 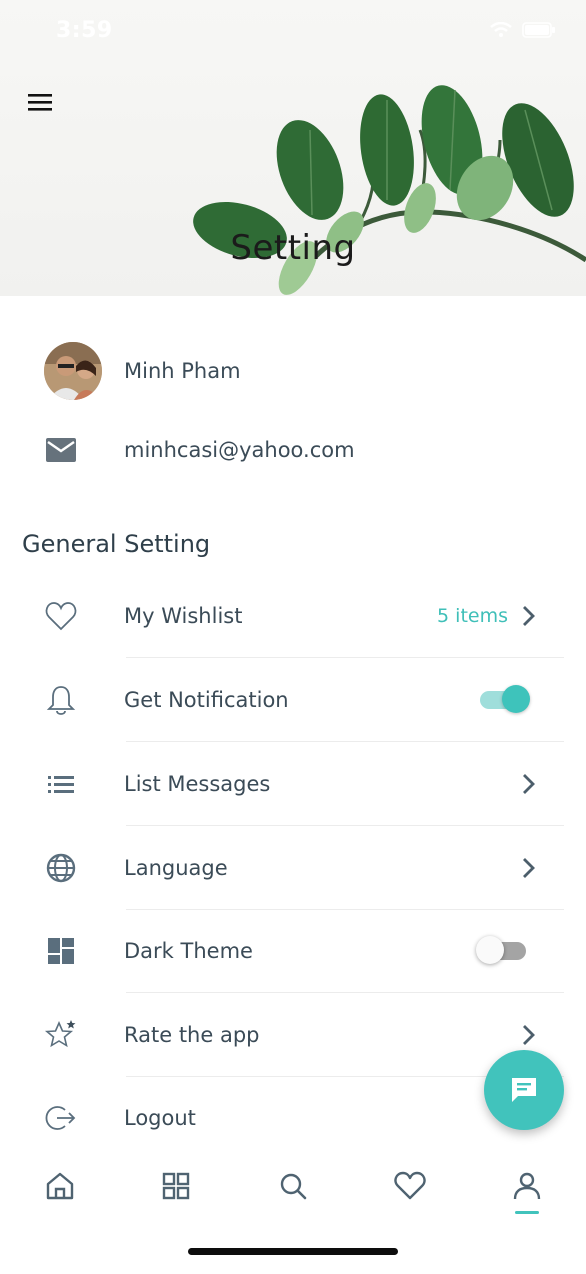 I want to click on setting-item-list-messages: List Messages, so click(x=293, y=784).